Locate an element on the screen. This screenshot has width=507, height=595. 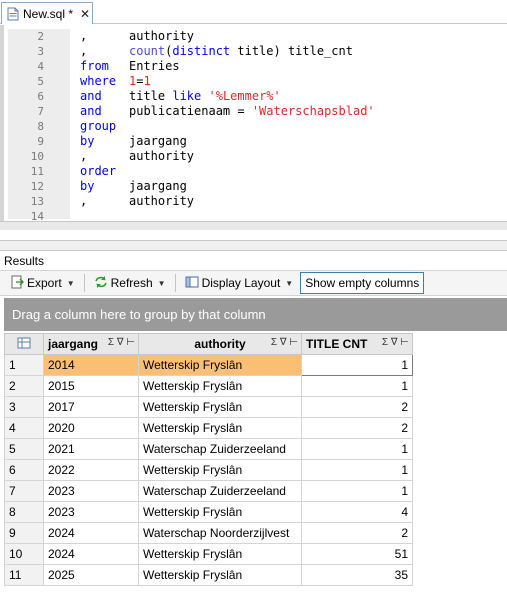
display-layout-label: Display Layout is located at coordinates (241, 283).